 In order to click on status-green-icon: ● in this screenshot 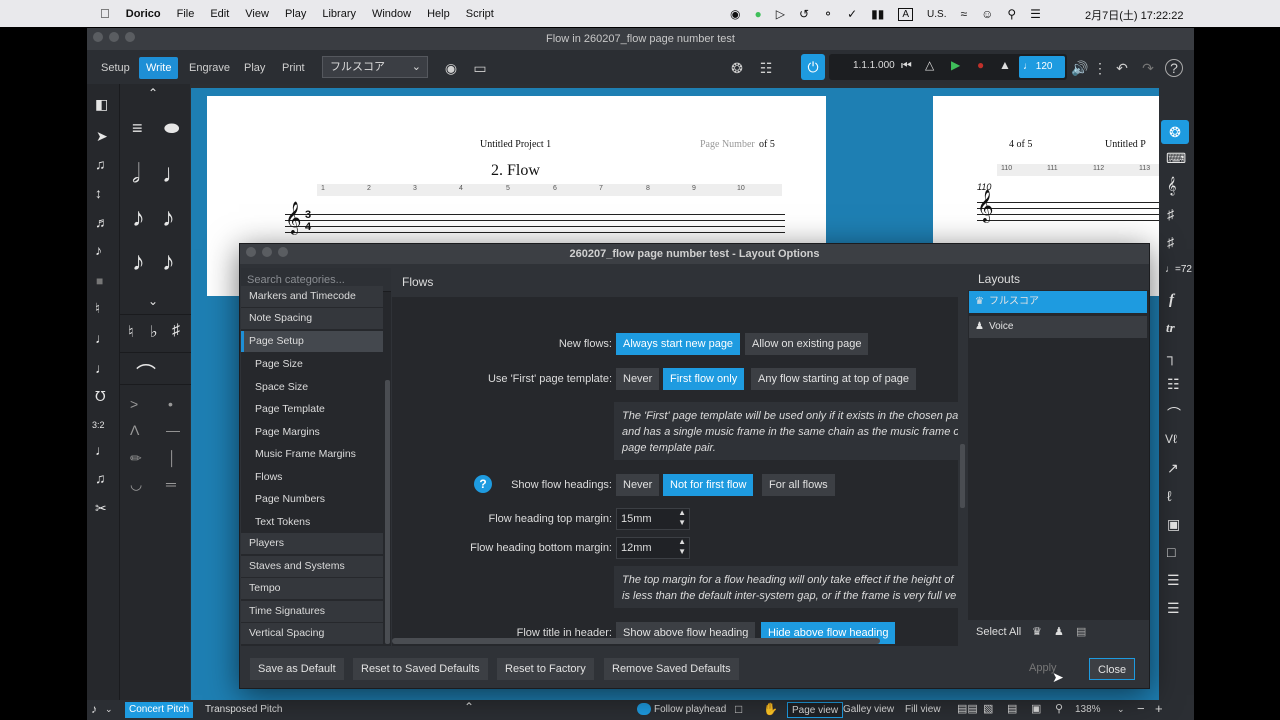, I will do `click(757, 14)`.